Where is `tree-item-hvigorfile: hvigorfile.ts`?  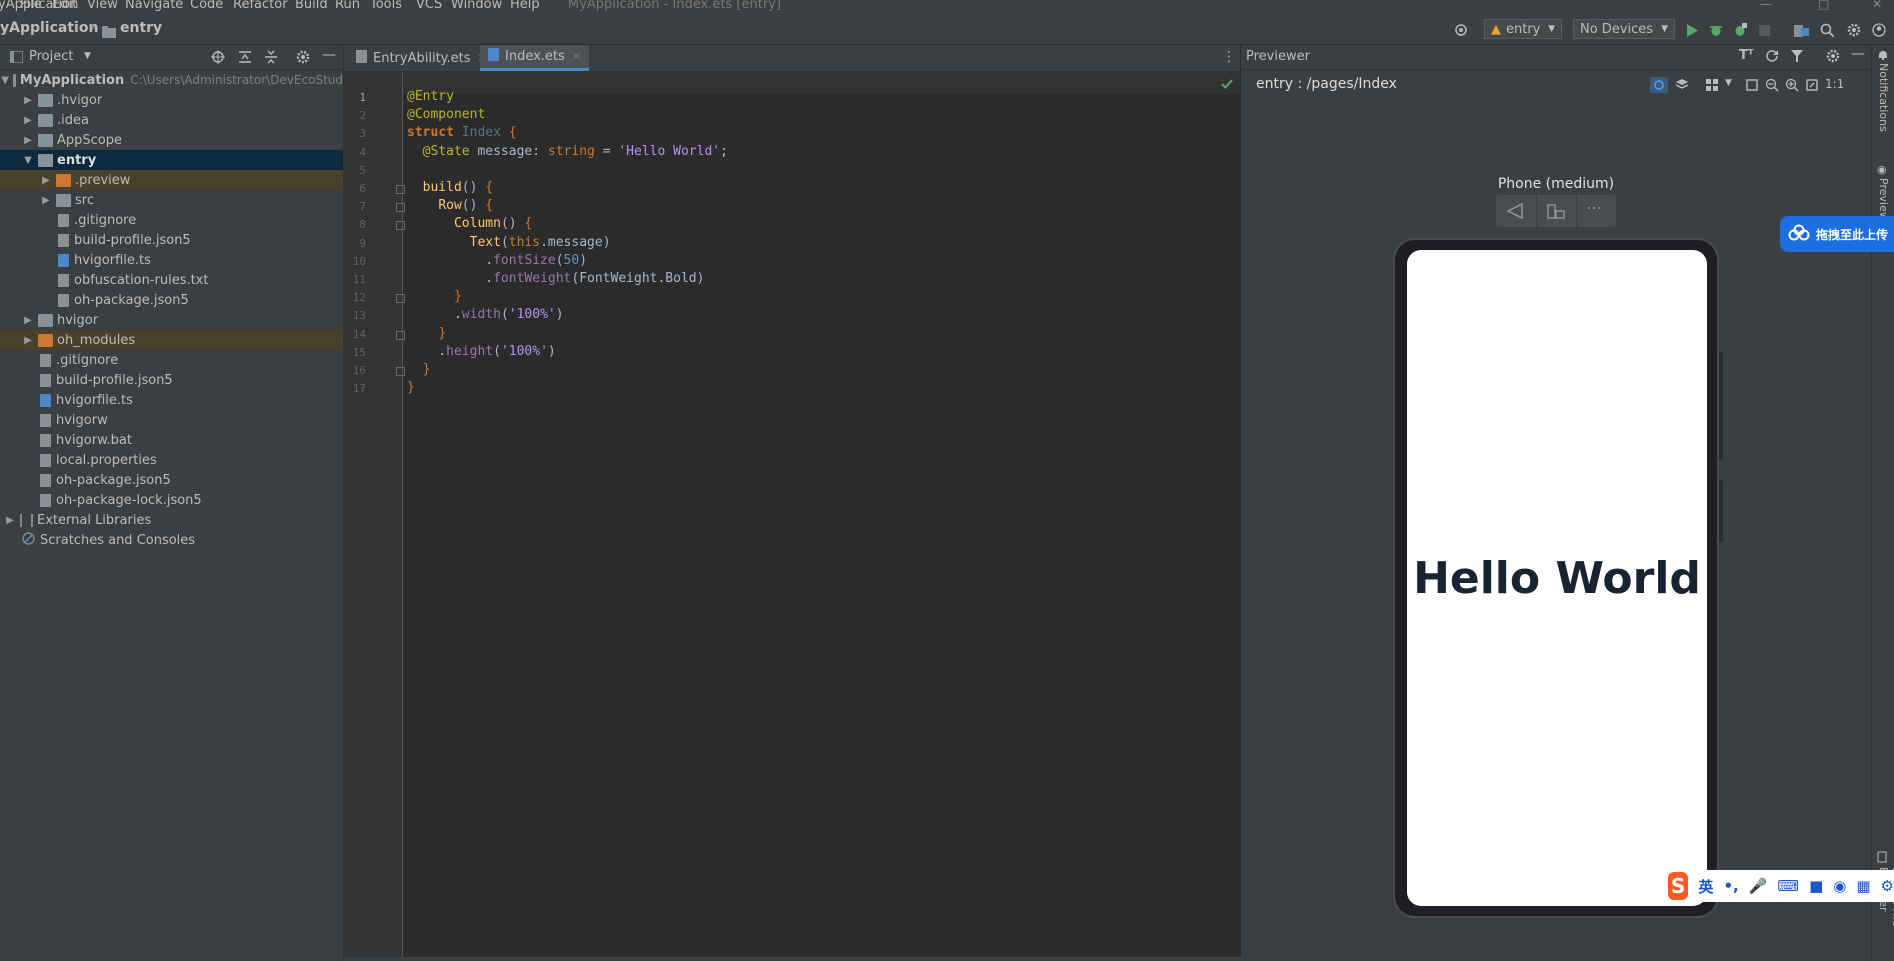
tree-item-hvigorfile: hvigorfile.ts is located at coordinates (171, 400).